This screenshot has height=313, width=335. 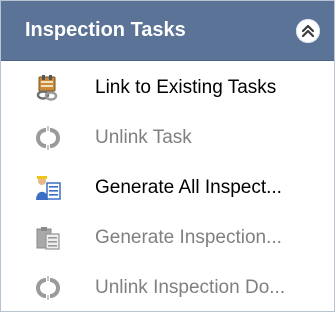 I want to click on double-chevron-up-icon, so click(x=308, y=30).